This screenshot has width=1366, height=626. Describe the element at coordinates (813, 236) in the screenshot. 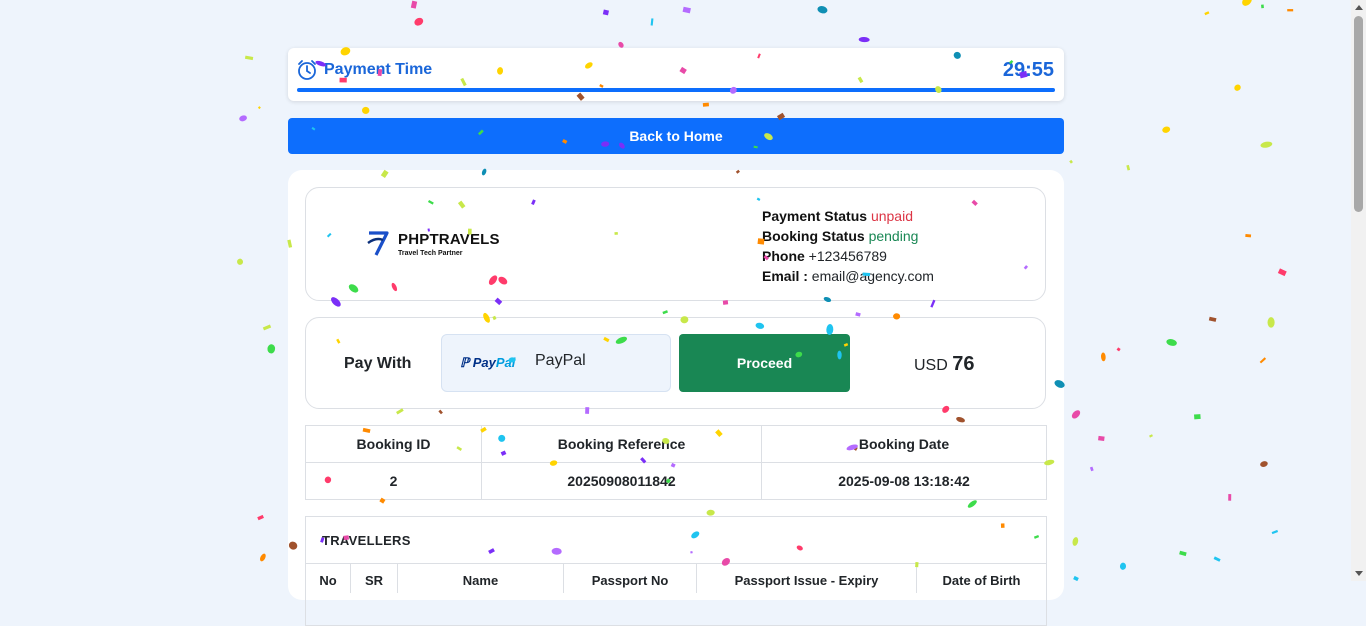

I see `booking-status-label: Booking Status` at that location.